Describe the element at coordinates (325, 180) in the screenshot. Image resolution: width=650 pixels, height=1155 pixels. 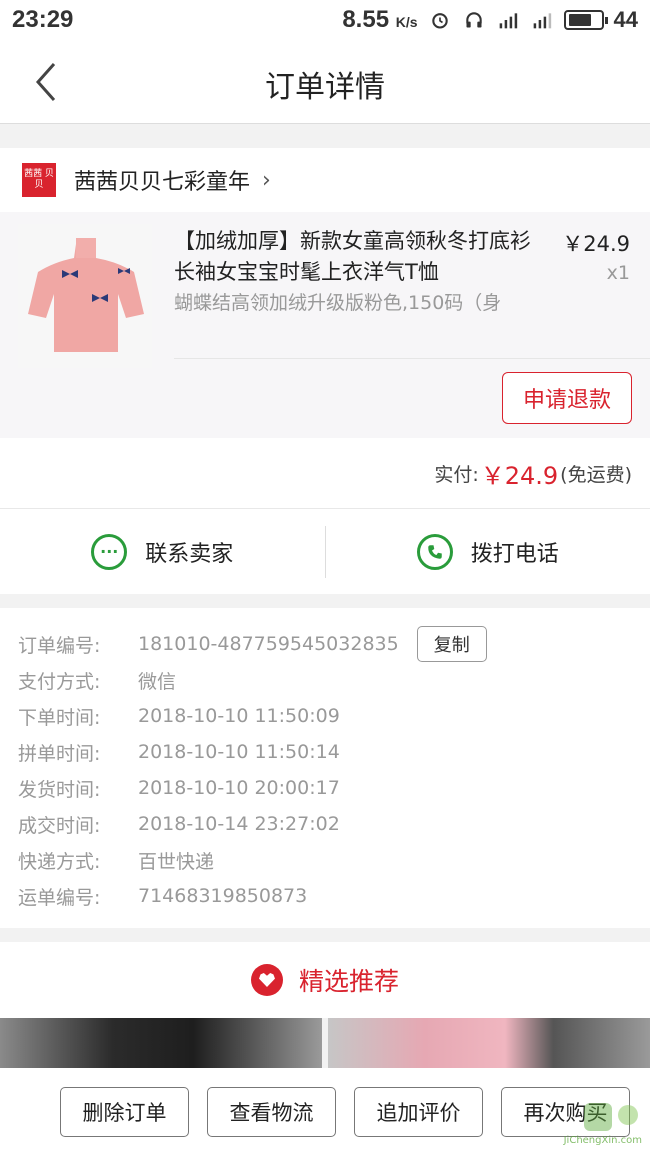
I see `shop-header: 茜茜 贝贝 茜茜贝贝七彩童年 ›` at that location.